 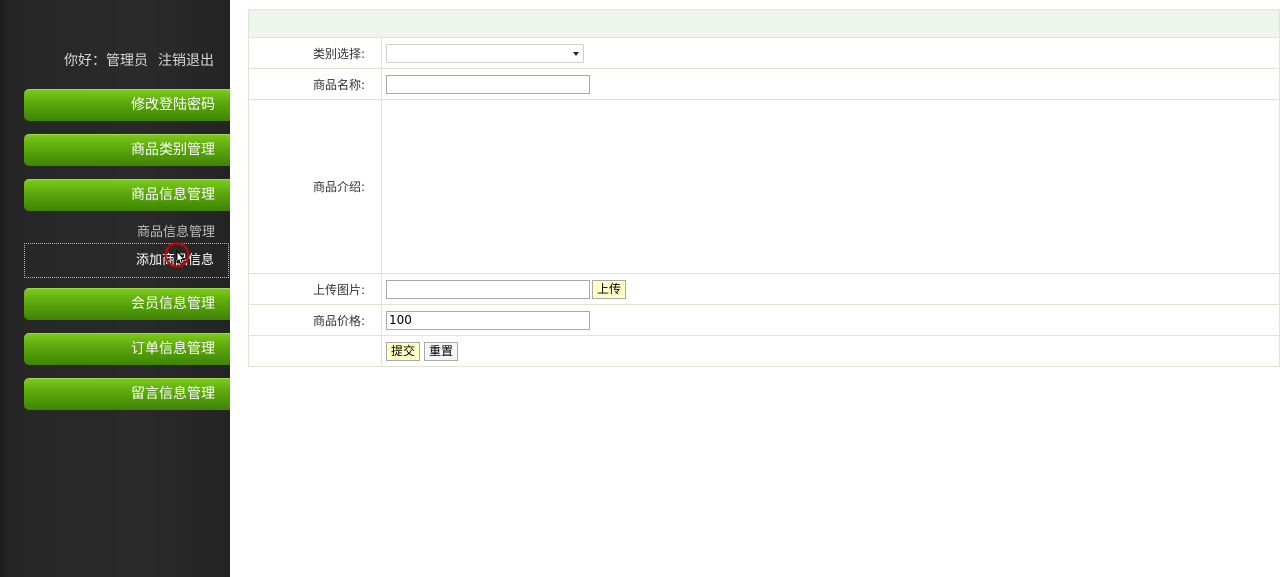 What do you see at coordinates (127, 304) in the screenshot?
I see `nav-member-management: 会员信息管理` at bounding box center [127, 304].